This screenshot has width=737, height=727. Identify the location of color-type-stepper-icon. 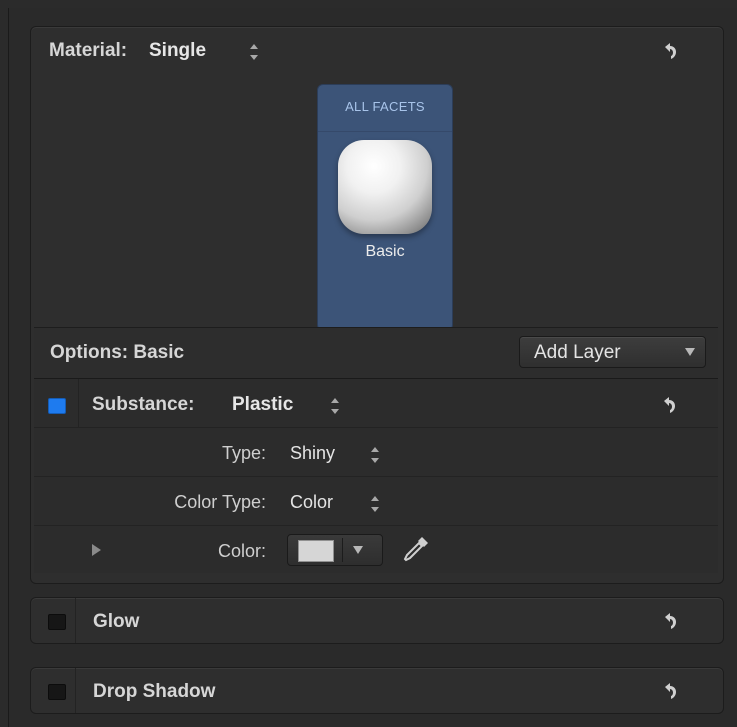
(375, 504).